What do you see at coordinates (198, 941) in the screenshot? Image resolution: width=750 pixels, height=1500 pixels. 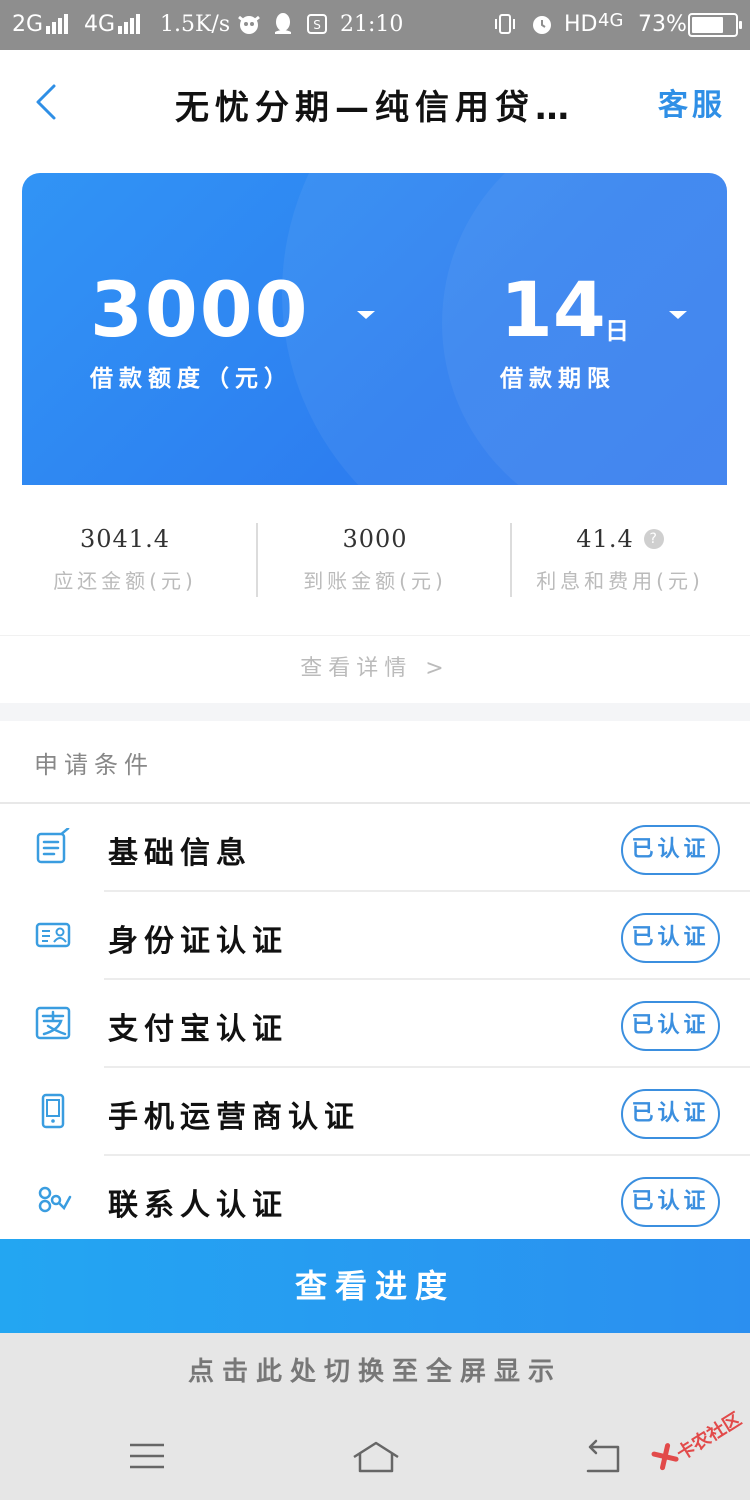 I see `condition-label: 身份证认证` at bounding box center [198, 941].